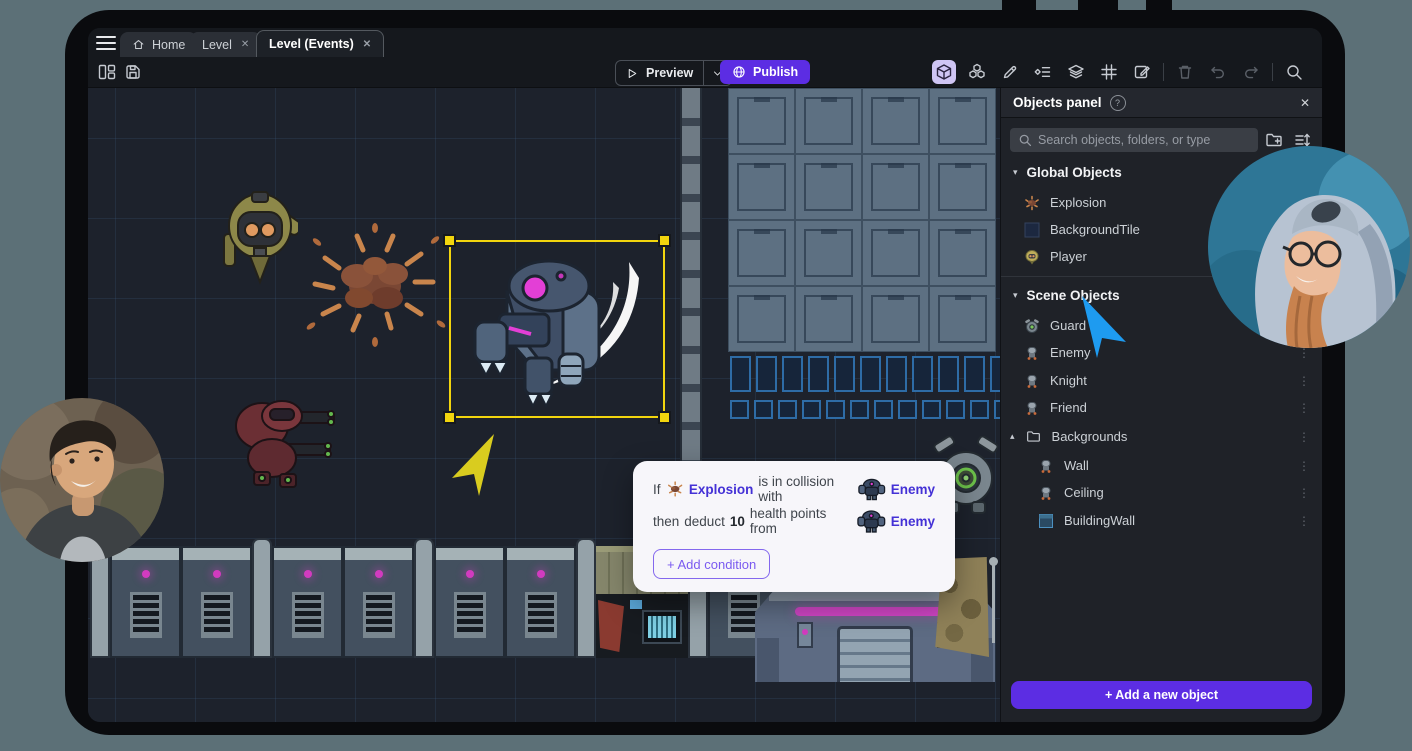  I want to click on scene-edit-icon, so click(1142, 72).